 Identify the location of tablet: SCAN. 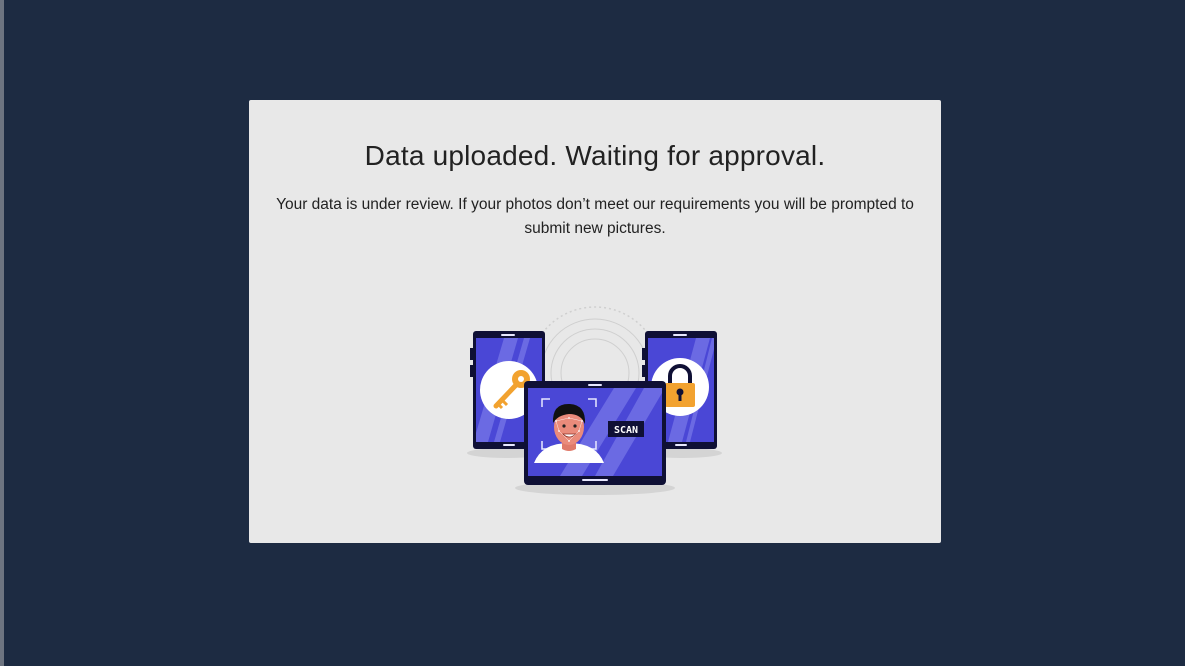
(595, 433).